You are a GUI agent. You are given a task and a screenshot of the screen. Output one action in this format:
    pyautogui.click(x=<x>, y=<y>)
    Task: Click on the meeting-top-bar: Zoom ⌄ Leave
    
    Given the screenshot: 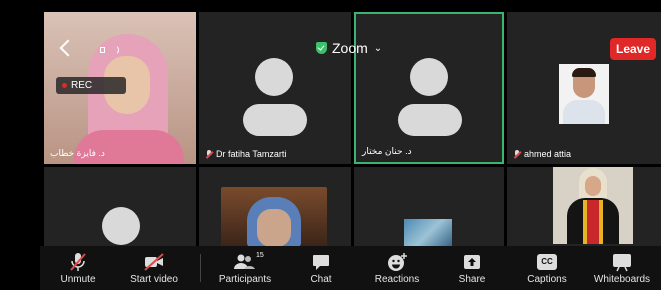 What is the action you would take?
    pyautogui.click(x=352, y=50)
    